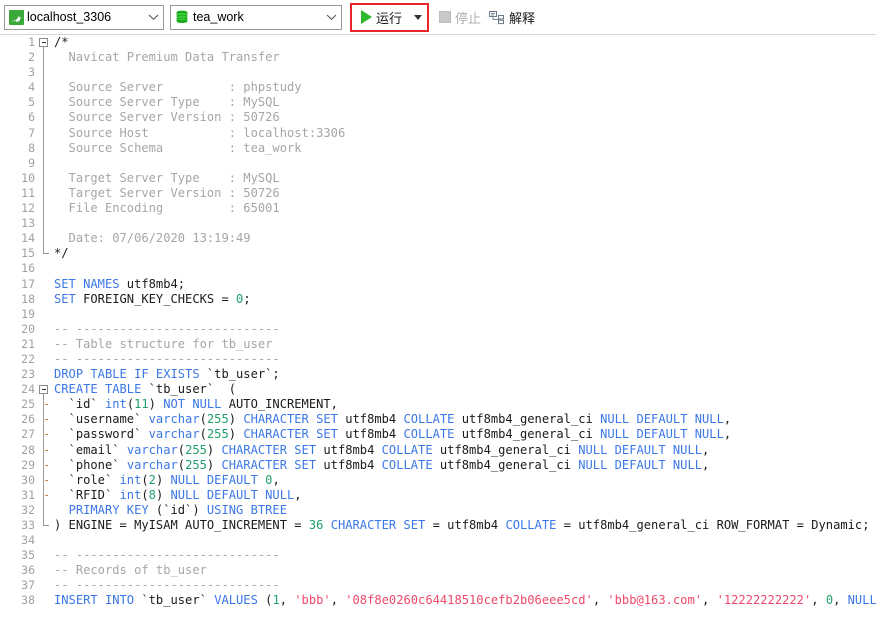 The image size is (876, 620). Describe the element at coordinates (464, 238) in the screenshot. I see `code-text: Date: 07/06/2020 13:19:49` at that location.